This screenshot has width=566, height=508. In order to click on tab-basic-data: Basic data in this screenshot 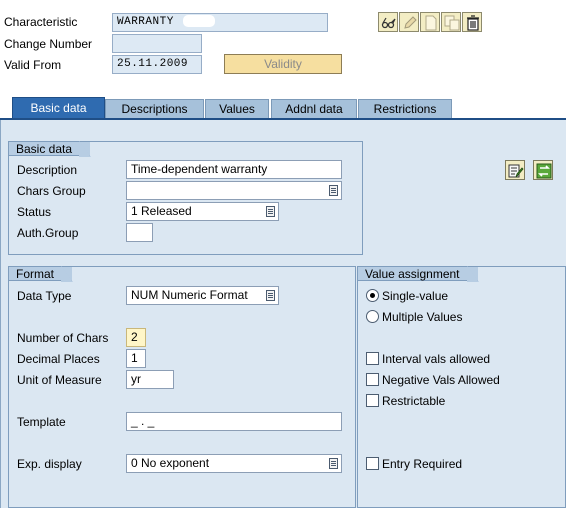, I will do `click(58, 108)`.